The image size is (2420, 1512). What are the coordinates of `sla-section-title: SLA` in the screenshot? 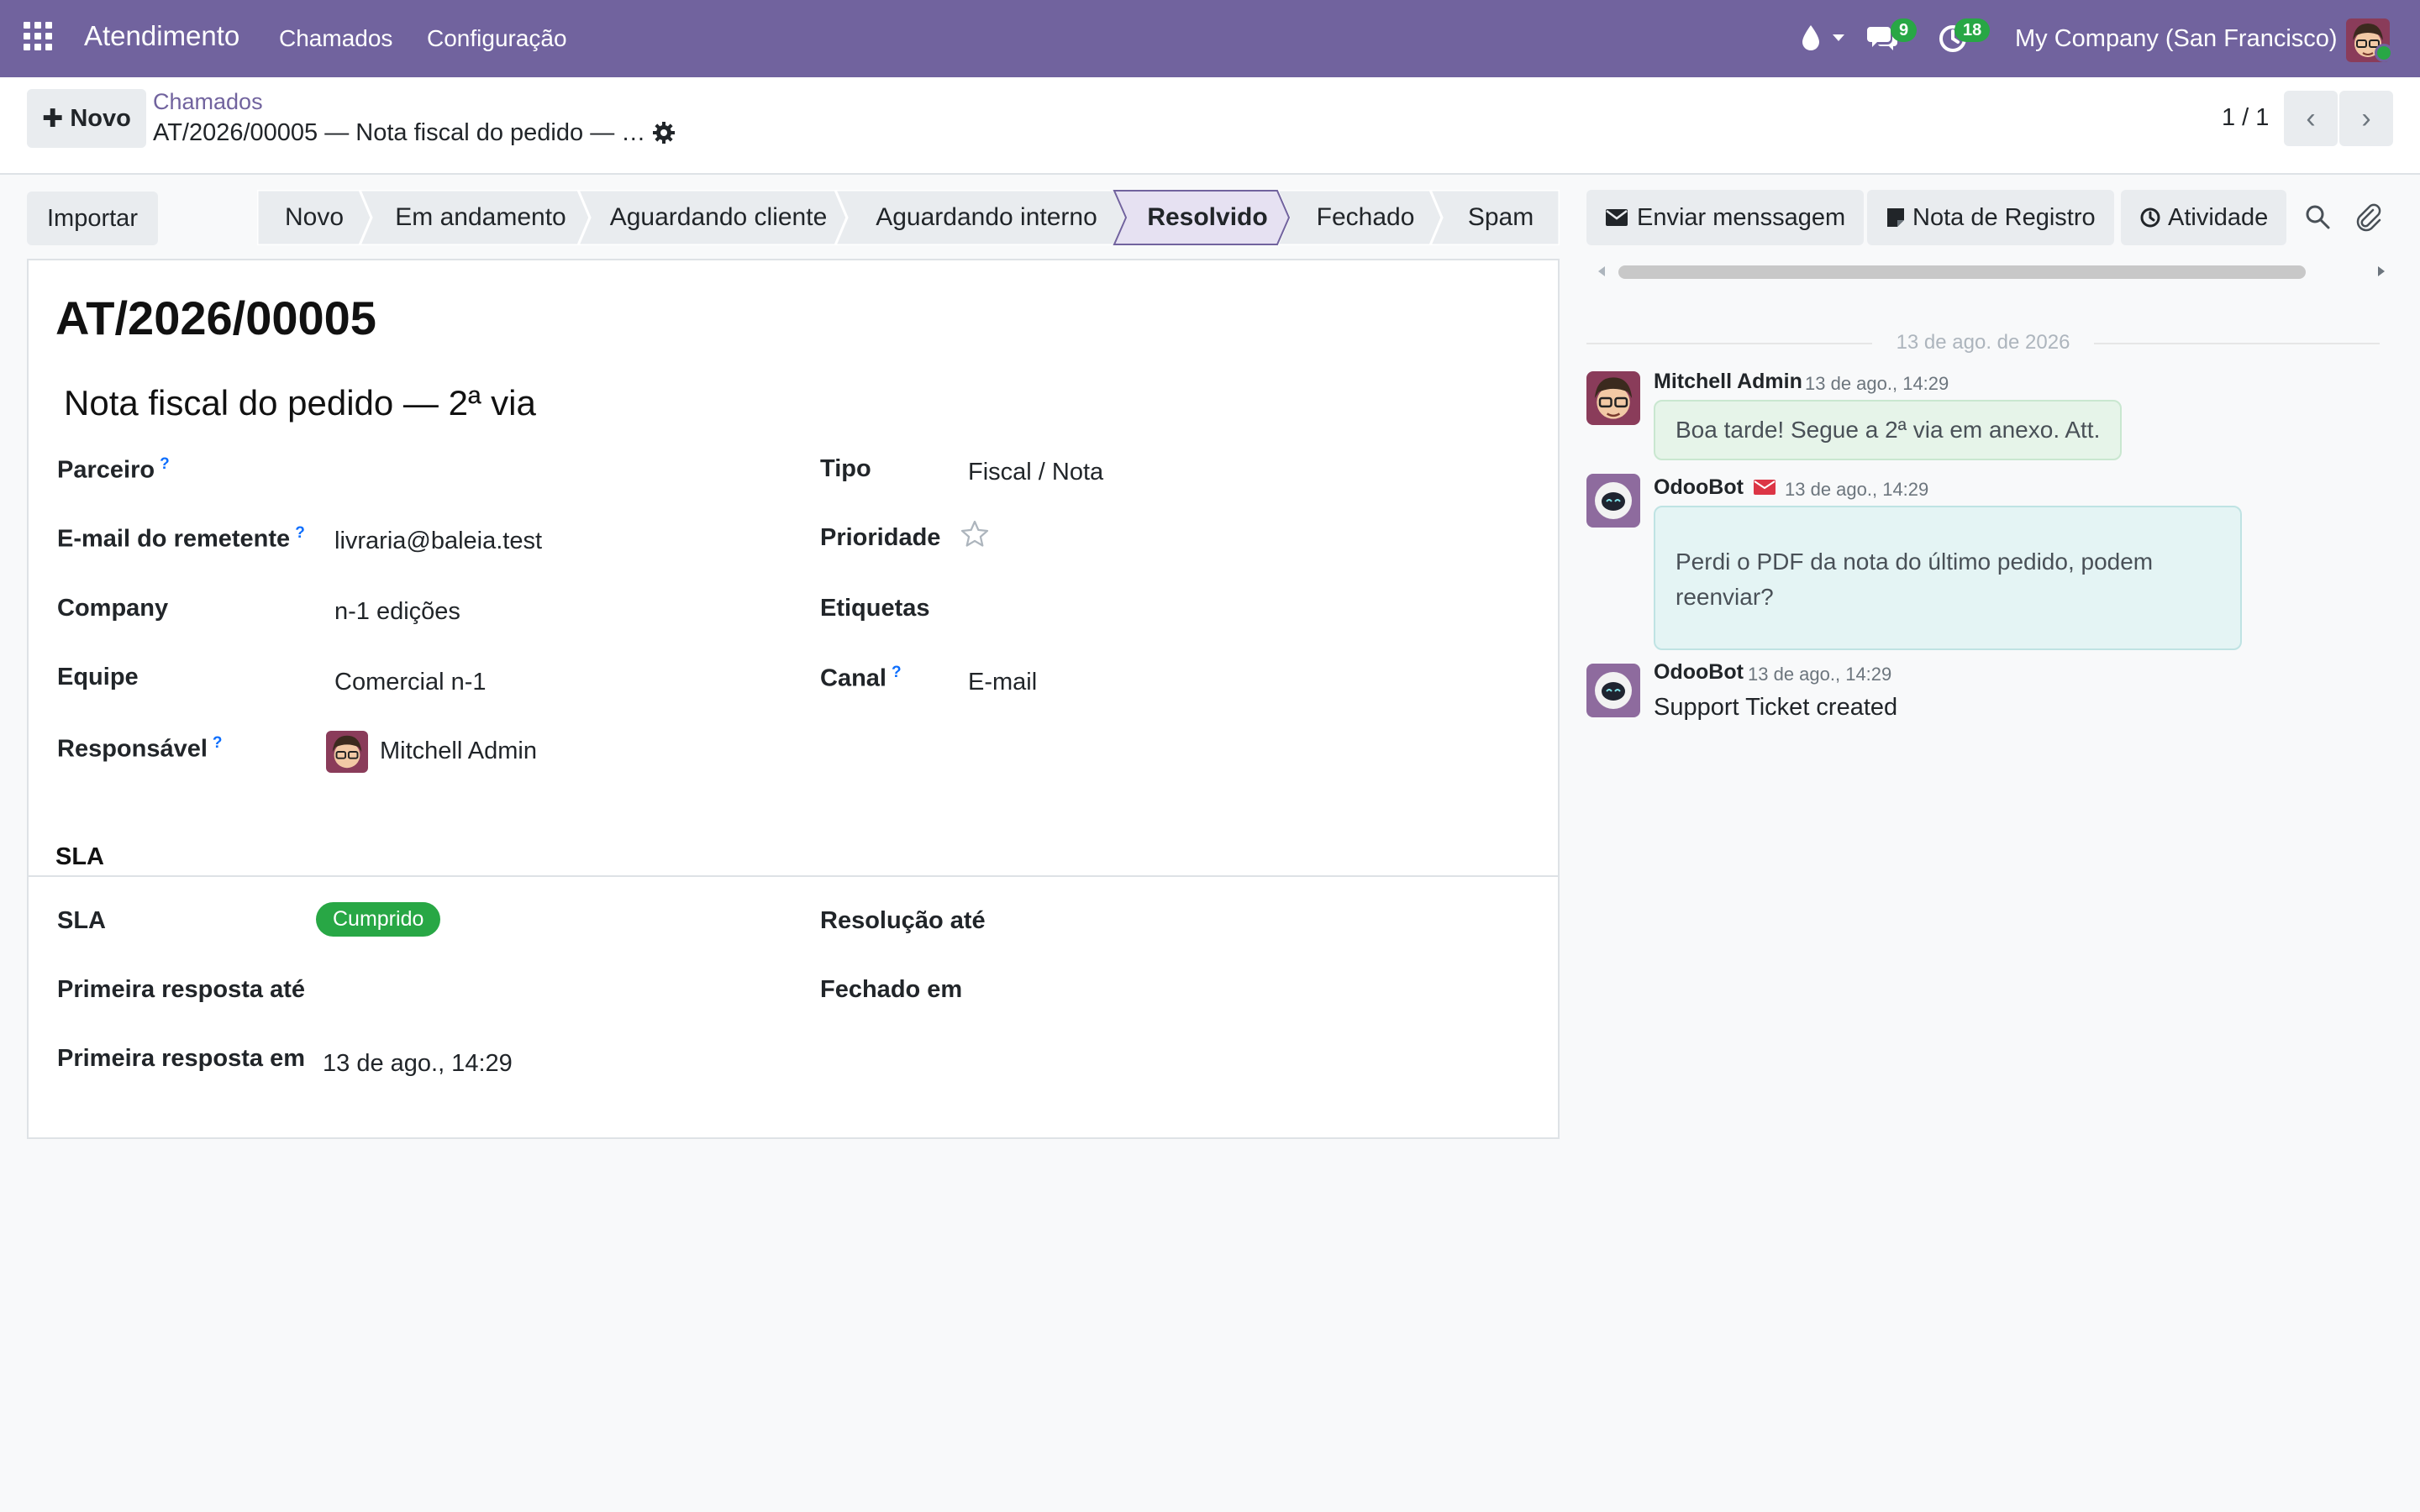 It's located at (79, 856).